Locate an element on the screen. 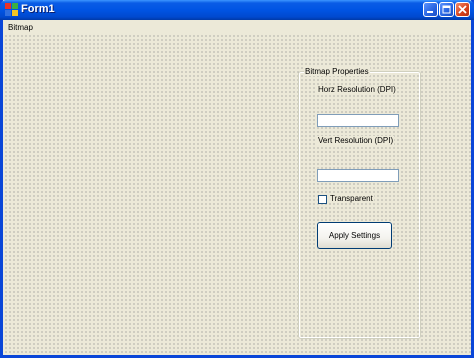  menu-item-bitmap: Bitmap is located at coordinates (20, 27).